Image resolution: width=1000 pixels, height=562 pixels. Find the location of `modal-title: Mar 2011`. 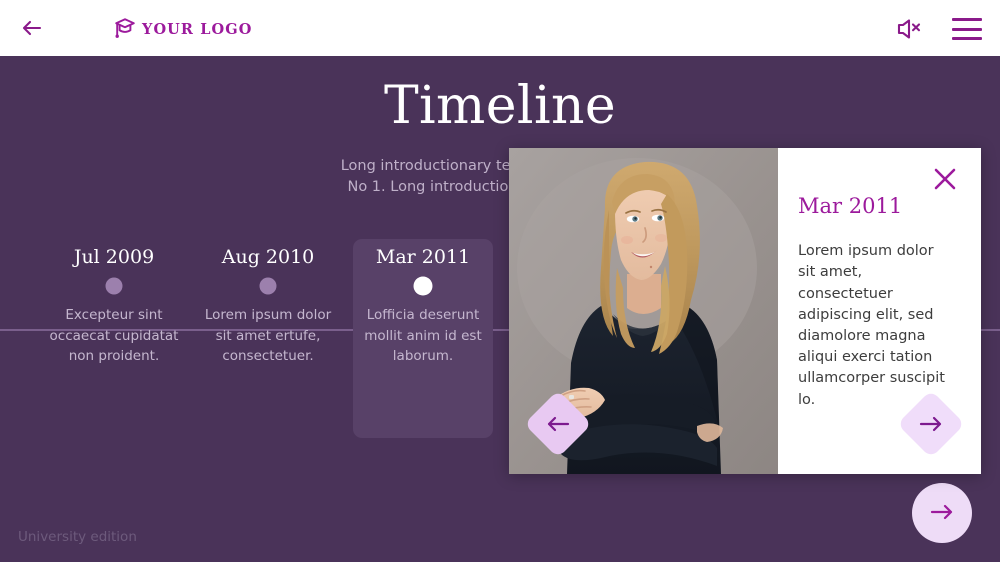

modal-title: Mar 2011 is located at coordinates (850, 206).